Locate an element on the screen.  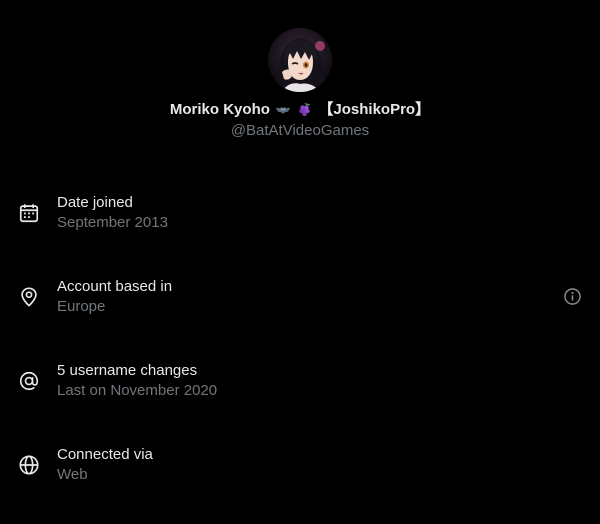
about-row-date-joined: Date joined September 2013 is located at coordinates (300, 212).